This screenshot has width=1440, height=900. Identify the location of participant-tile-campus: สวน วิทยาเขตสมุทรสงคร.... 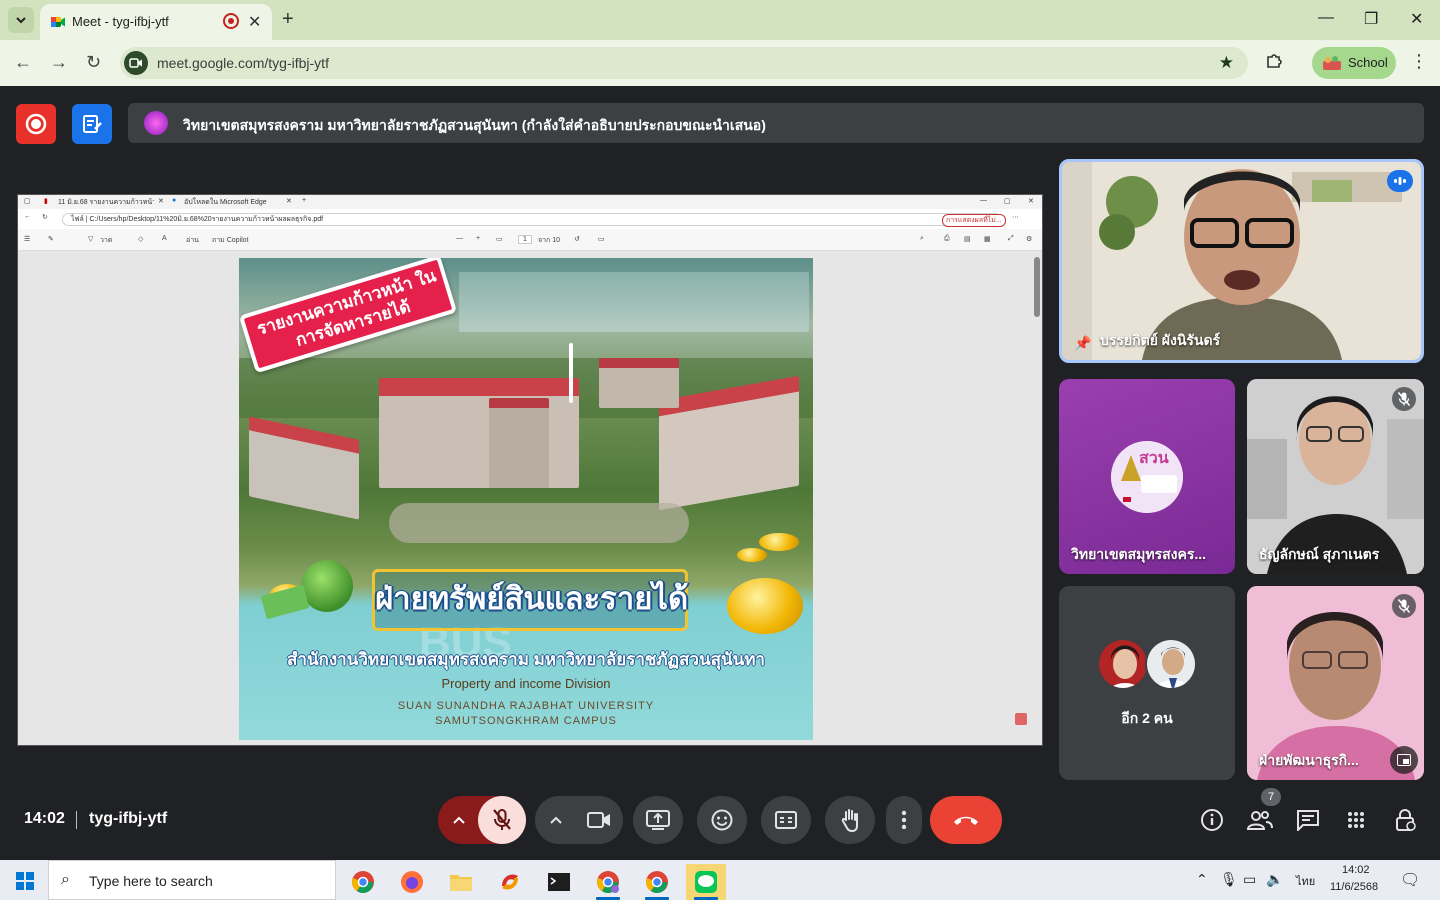
(1147, 476).